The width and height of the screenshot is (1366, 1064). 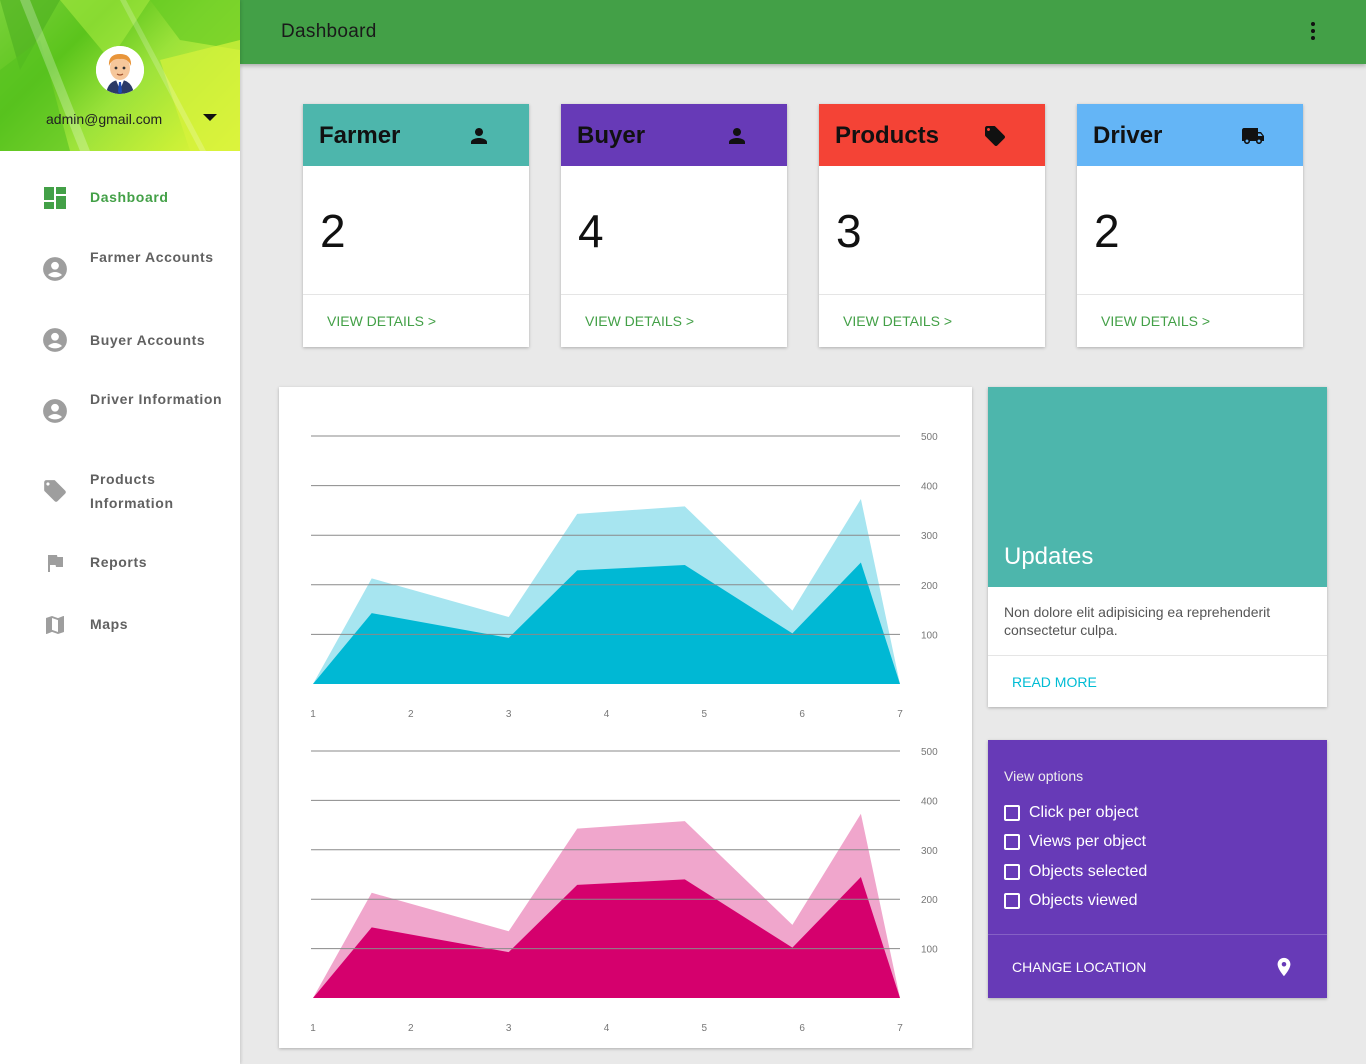 What do you see at coordinates (929, 586) in the screenshot?
I see `chart-1-y-tick-label: 200` at bounding box center [929, 586].